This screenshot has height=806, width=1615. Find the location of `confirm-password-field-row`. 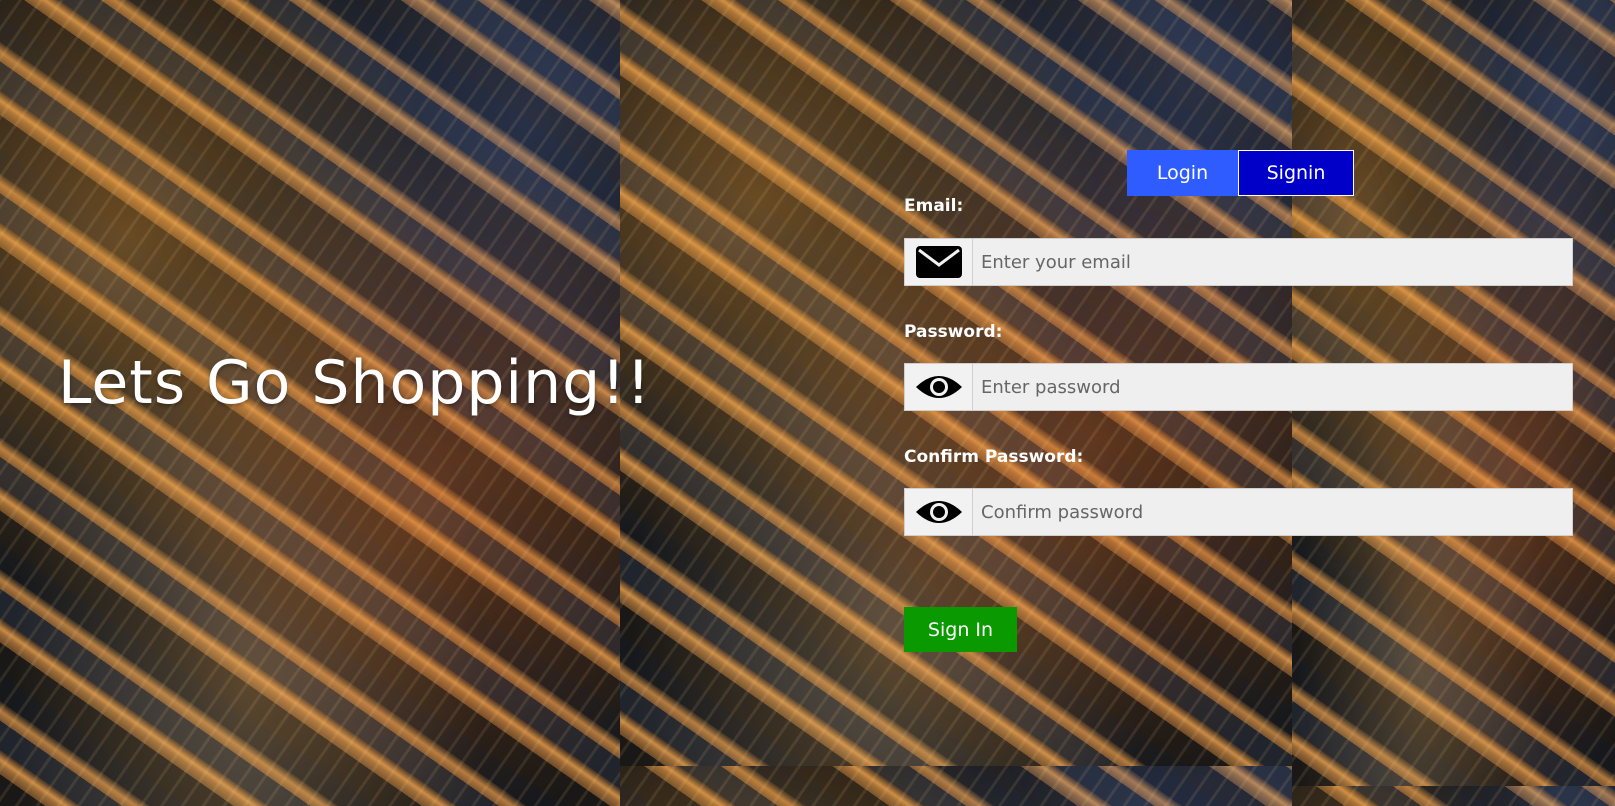

confirm-password-field-row is located at coordinates (1238, 512).